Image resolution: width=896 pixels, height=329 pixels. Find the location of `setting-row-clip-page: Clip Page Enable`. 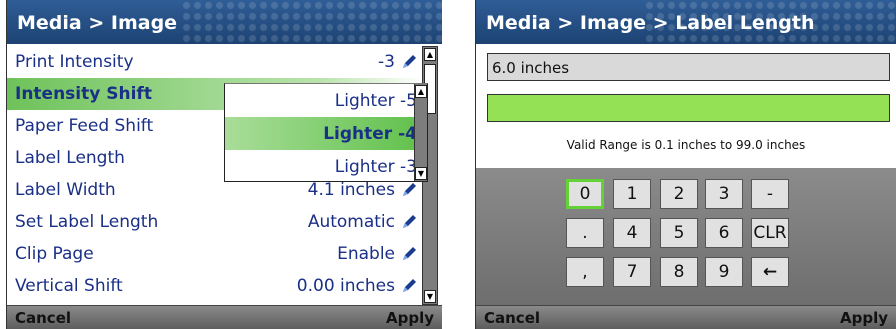

setting-row-clip-page: Clip Page Enable is located at coordinates (215, 254).